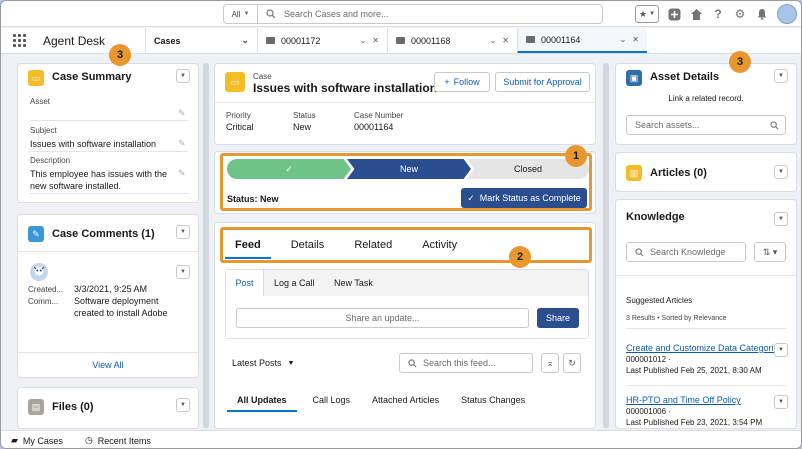  Describe the element at coordinates (606, 245) in the screenshot. I see `middle-column-scrollbar` at that location.